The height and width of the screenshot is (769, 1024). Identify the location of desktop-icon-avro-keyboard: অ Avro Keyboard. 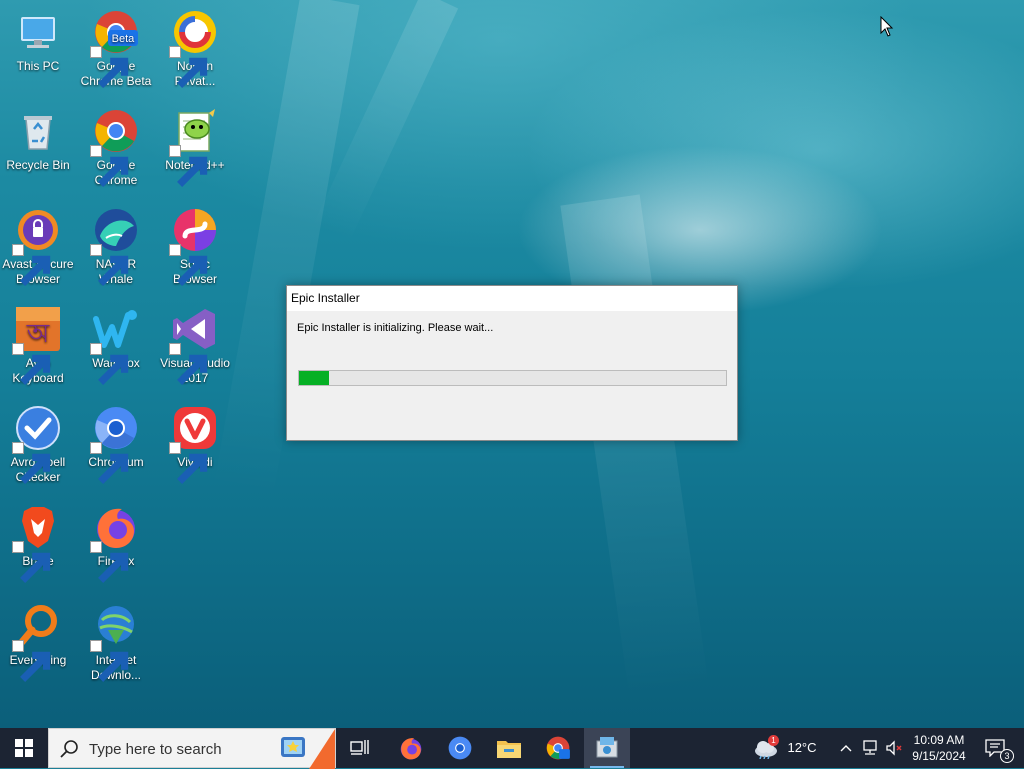
(38, 347).